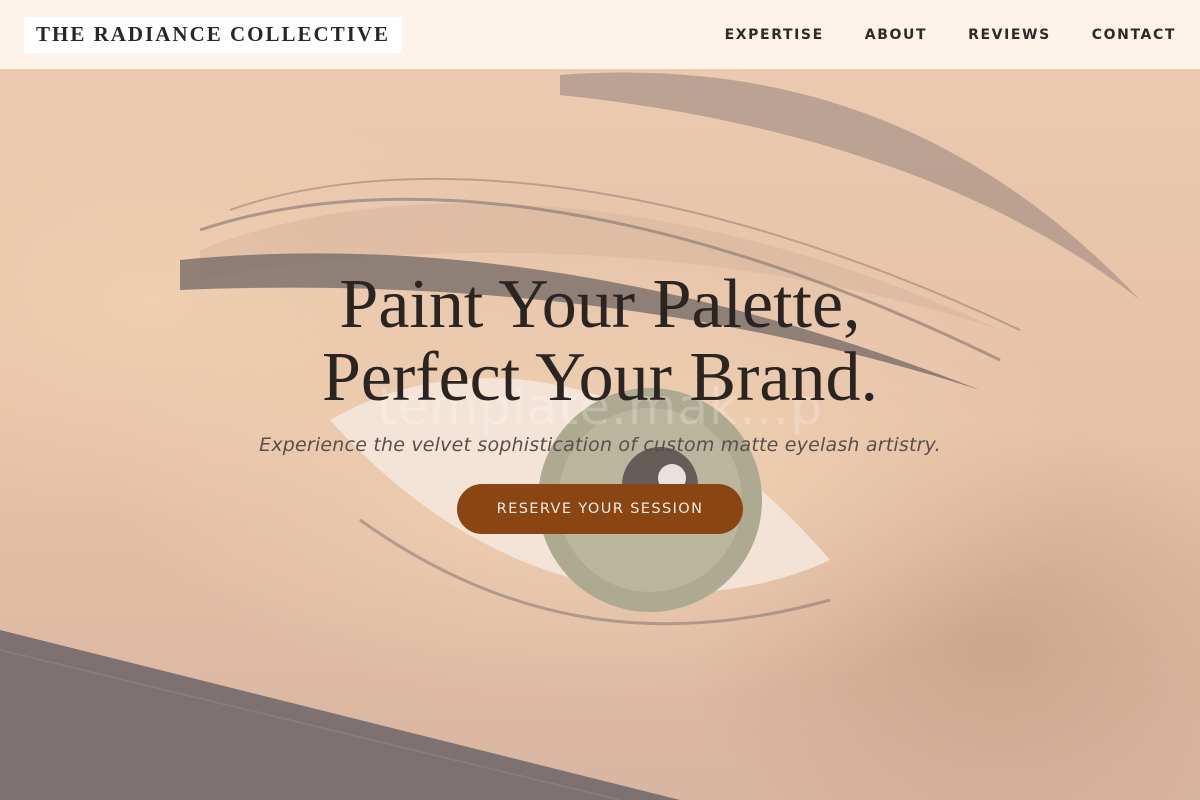 This screenshot has width=1200, height=800. I want to click on nav-item-about: ABOUT, so click(896, 35).